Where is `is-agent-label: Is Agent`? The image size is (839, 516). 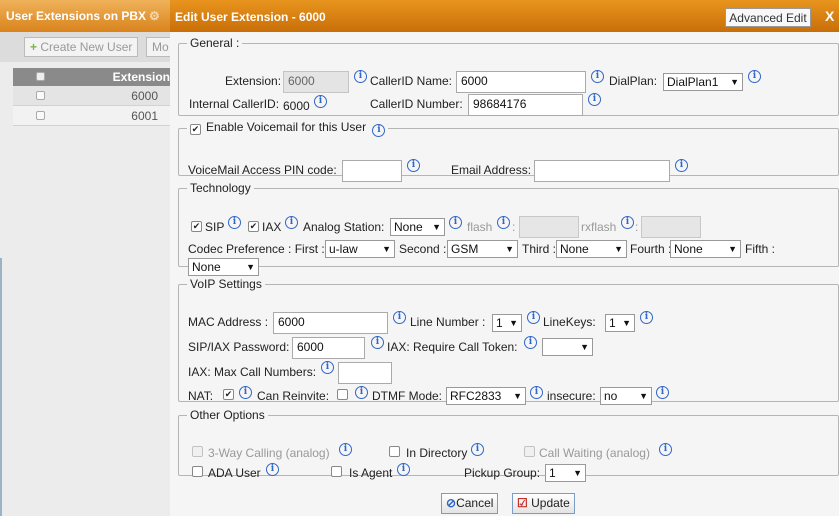
is-agent-label: Is Agent is located at coordinates (371, 473).